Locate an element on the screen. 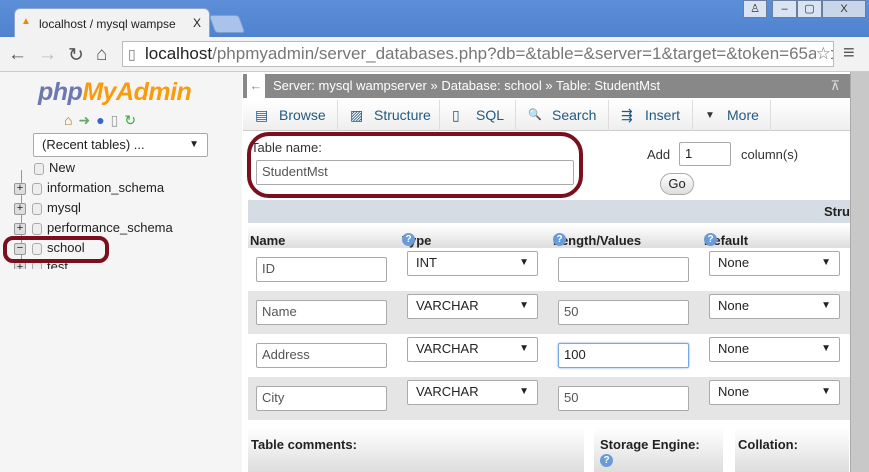 The width and height of the screenshot is (869, 472). help-icon: ● is located at coordinates (103, 120).